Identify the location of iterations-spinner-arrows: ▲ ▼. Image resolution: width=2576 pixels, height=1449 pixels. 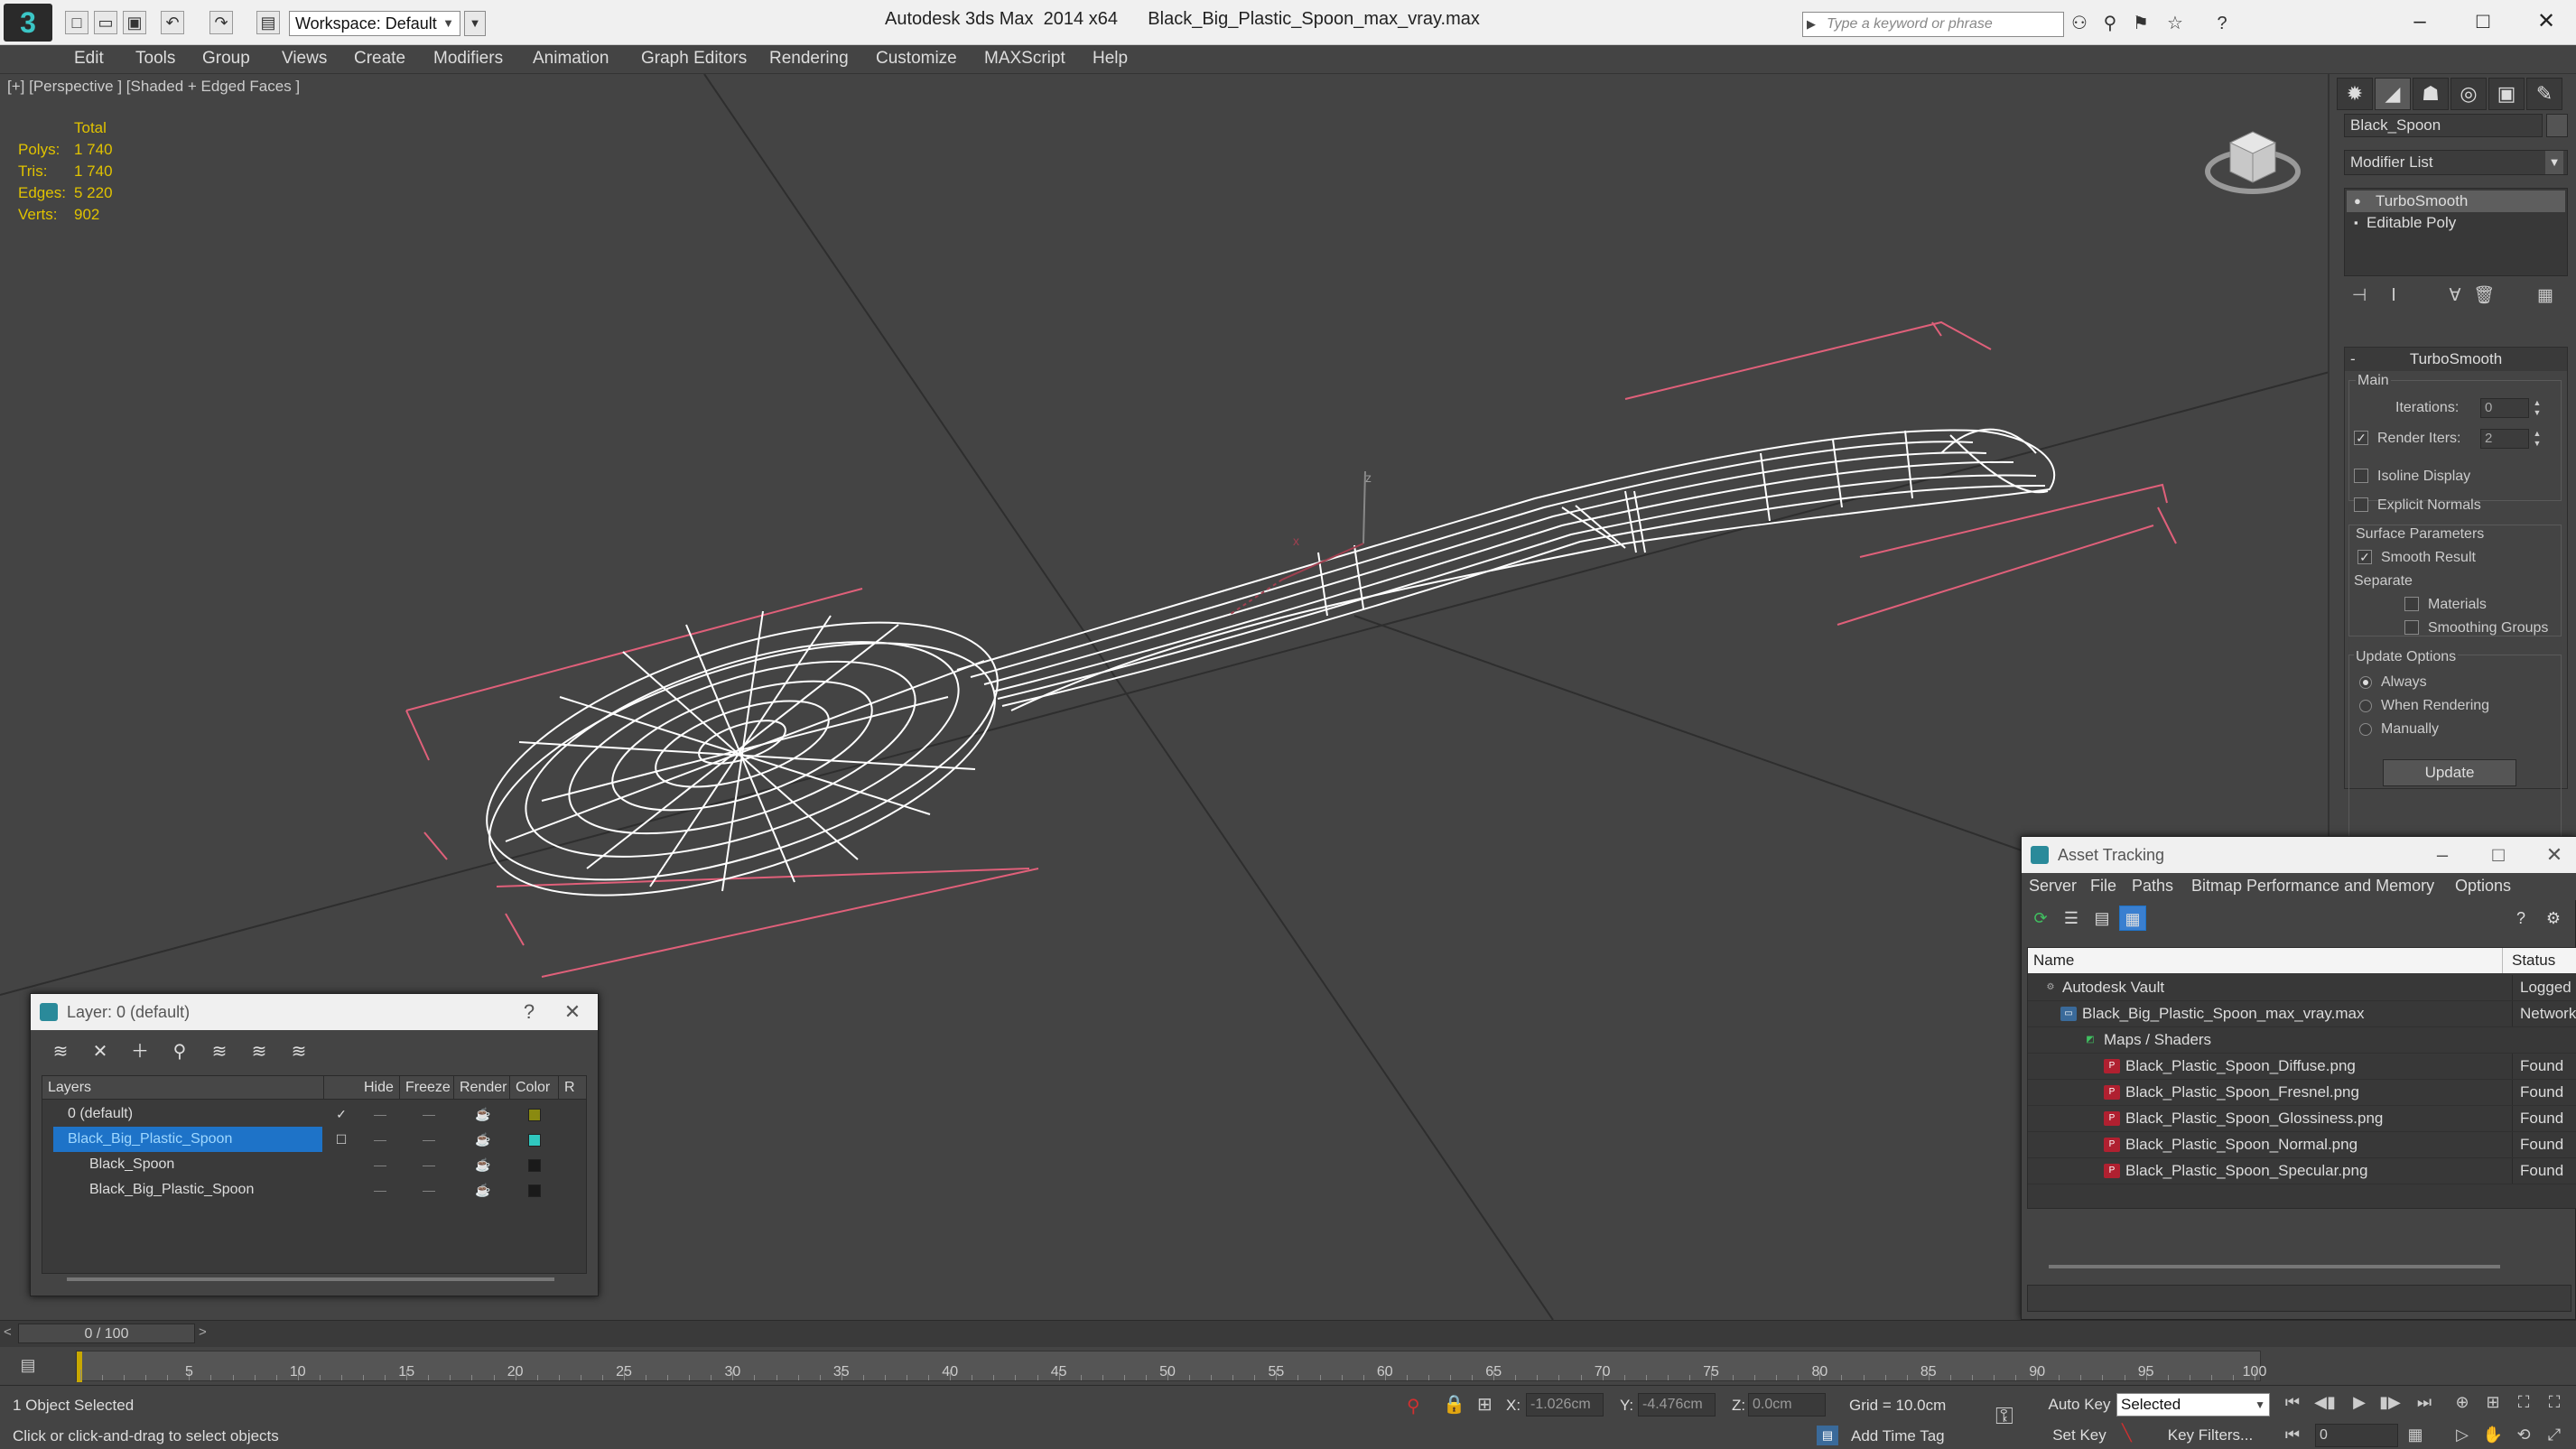
(2537, 408).